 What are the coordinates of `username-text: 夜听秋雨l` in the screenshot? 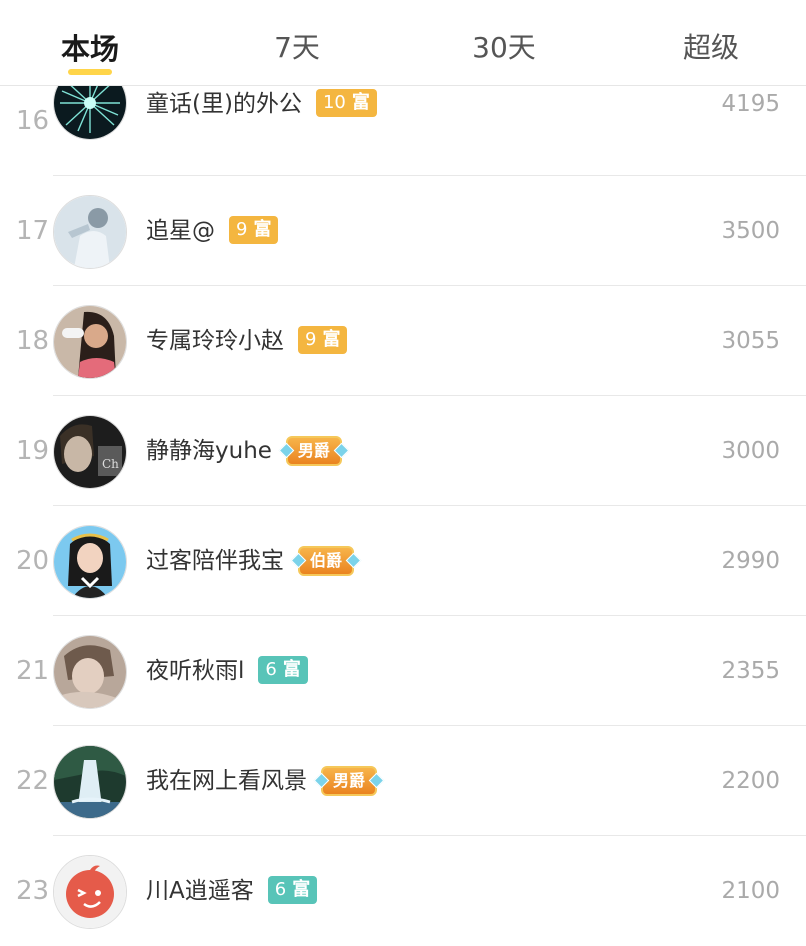 It's located at (195, 671).